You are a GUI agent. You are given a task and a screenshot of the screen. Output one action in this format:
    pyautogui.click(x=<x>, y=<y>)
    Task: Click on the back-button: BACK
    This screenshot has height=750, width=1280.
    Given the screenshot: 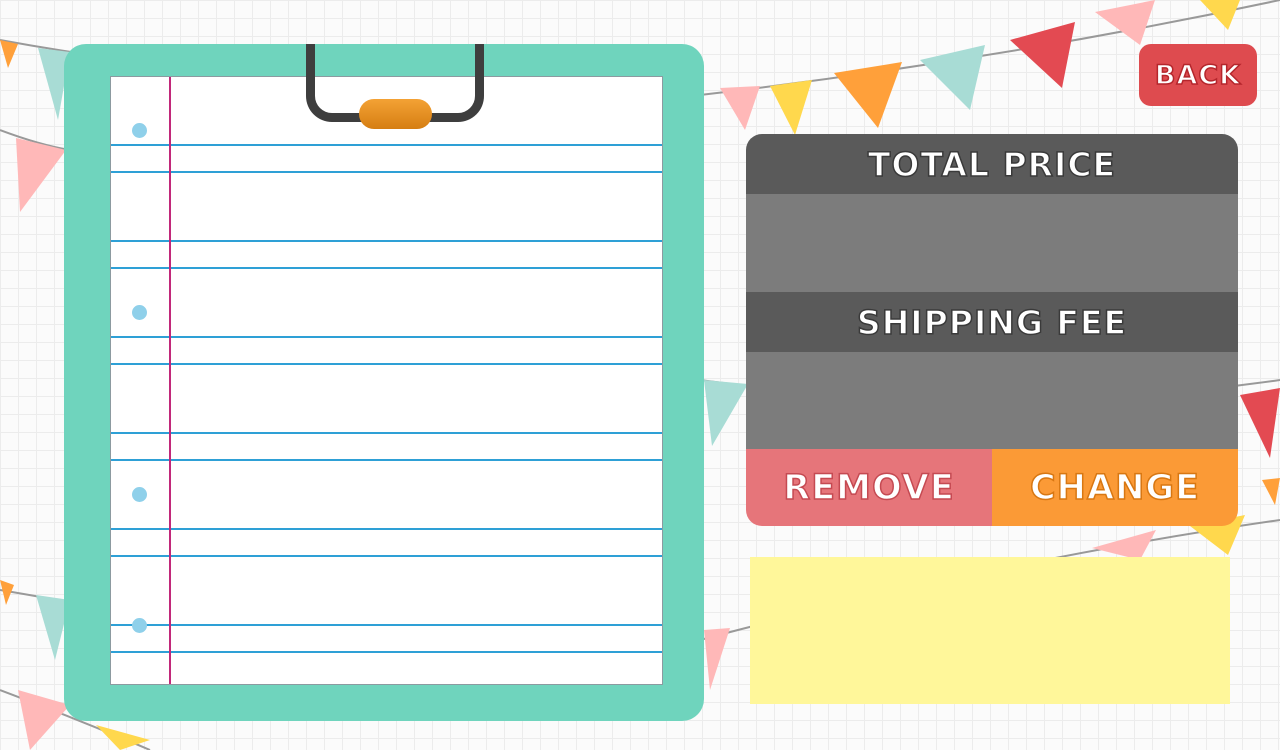 What is the action you would take?
    pyautogui.click(x=1198, y=75)
    